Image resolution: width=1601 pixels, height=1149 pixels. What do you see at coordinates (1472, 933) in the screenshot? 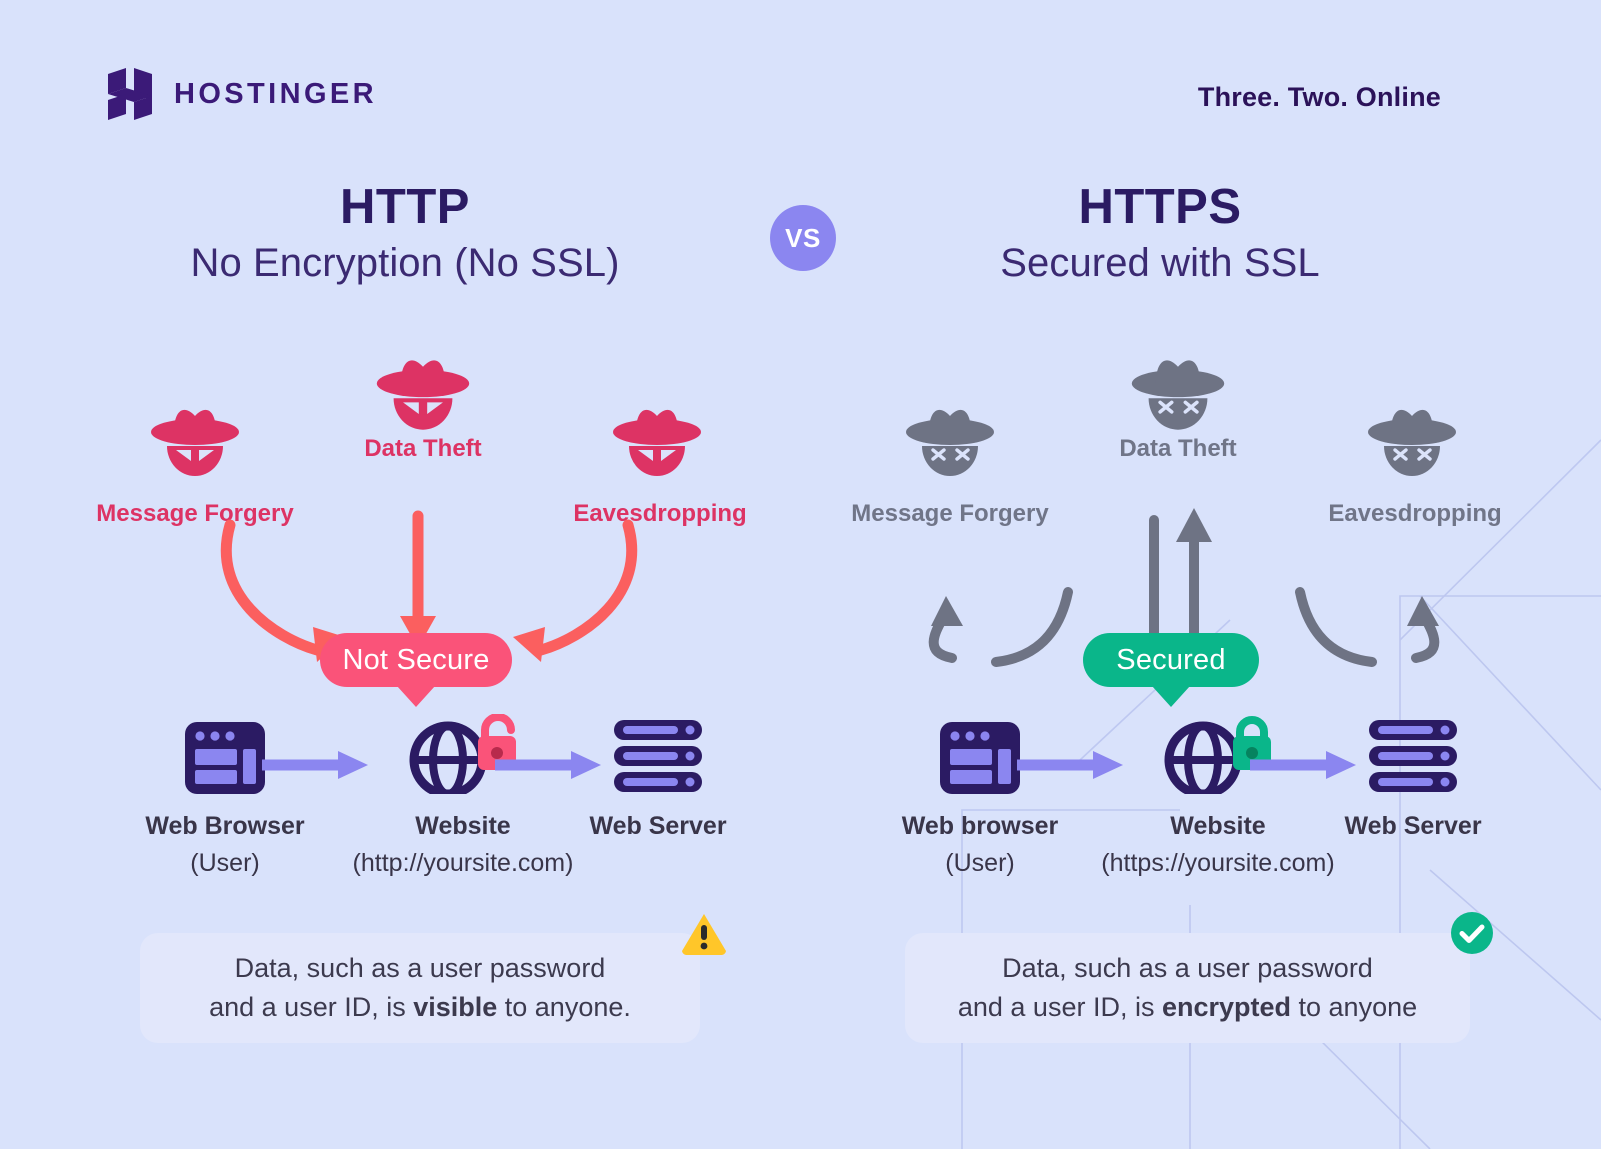
I see `check-circle-icon` at bounding box center [1472, 933].